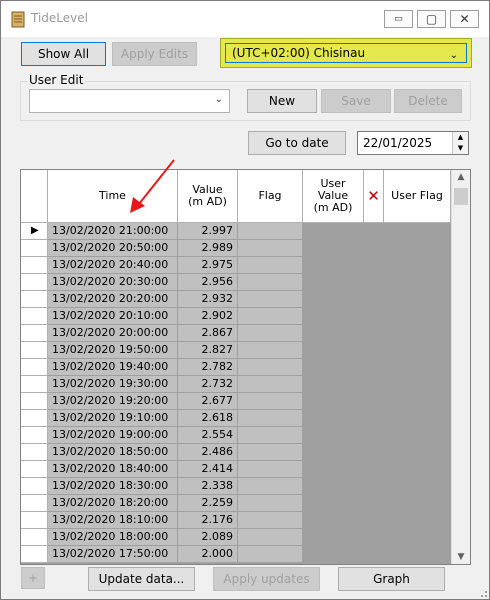 This screenshot has height=600, width=490. I want to click on table-row: 13/02/2020 20:20:00 2.932, so click(162, 299).